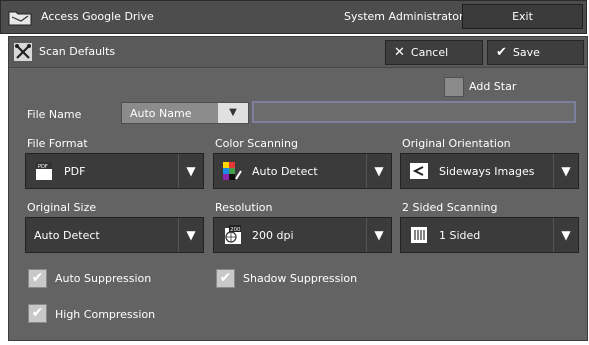  What do you see at coordinates (489, 235) in the screenshot?
I see `two-sided-scanning-dropdown: 1 Sided ▼` at bounding box center [489, 235].